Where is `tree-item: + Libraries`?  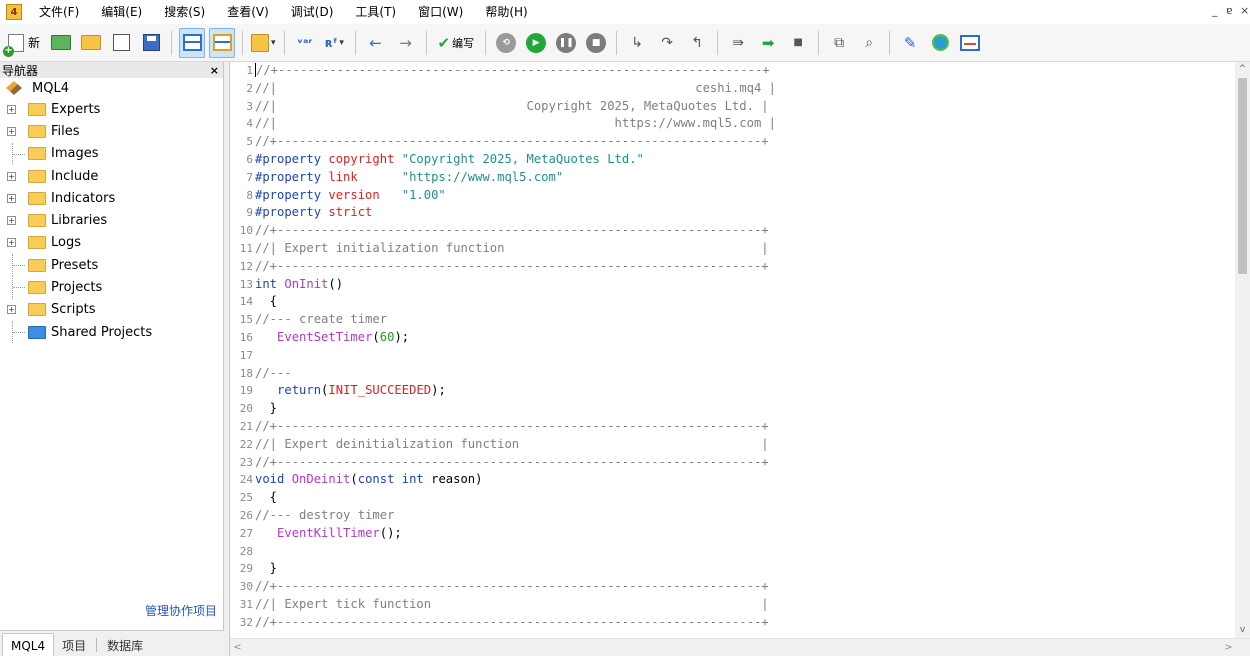 tree-item: + Libraries is located at coordinates (111, 220).